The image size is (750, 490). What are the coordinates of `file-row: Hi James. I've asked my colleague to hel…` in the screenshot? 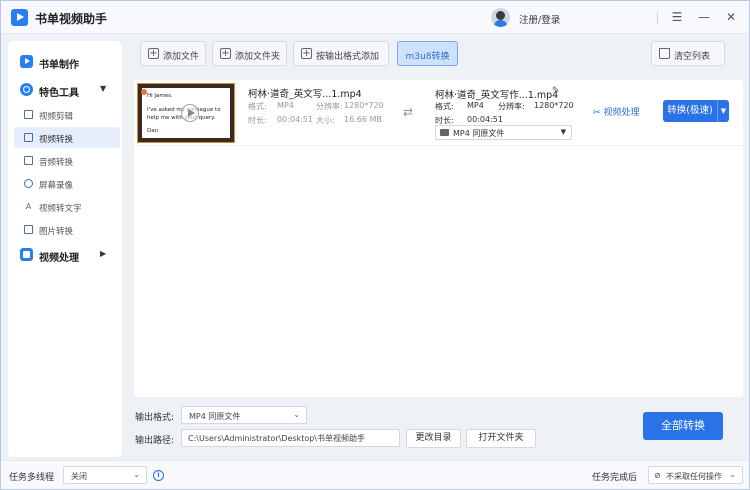 It's located at (438, 113).